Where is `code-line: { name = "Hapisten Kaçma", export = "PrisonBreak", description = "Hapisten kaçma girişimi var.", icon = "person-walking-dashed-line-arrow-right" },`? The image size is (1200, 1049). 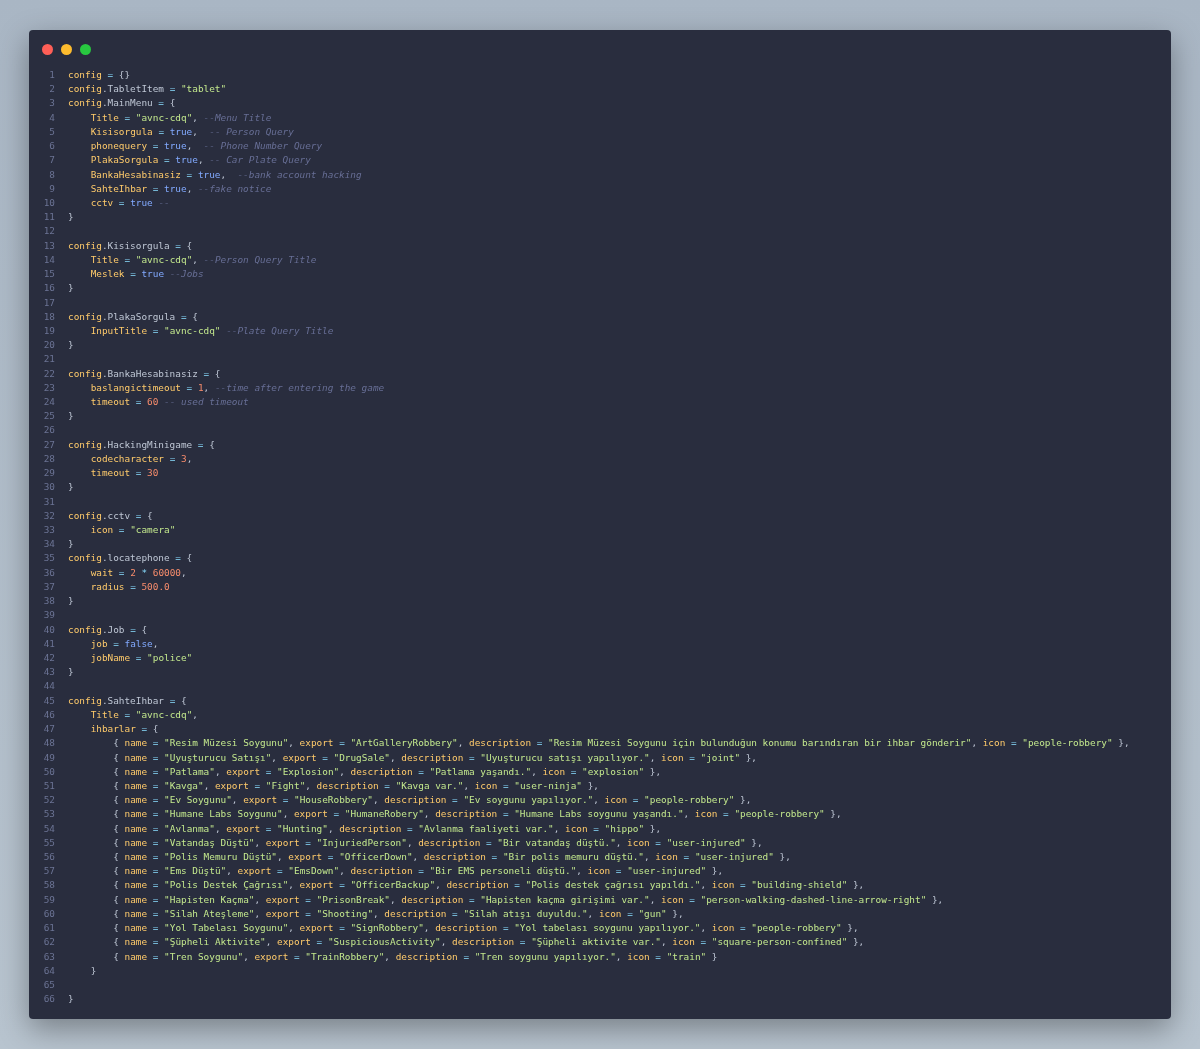
code-line: { name = "Hapisten Kaçma", export = "PrisonBreak", description = "Hapisten kaçma girişimi var.", icon = "person-walking-dashed-line-arrow-right" }, is located at coordinates (528, 899).